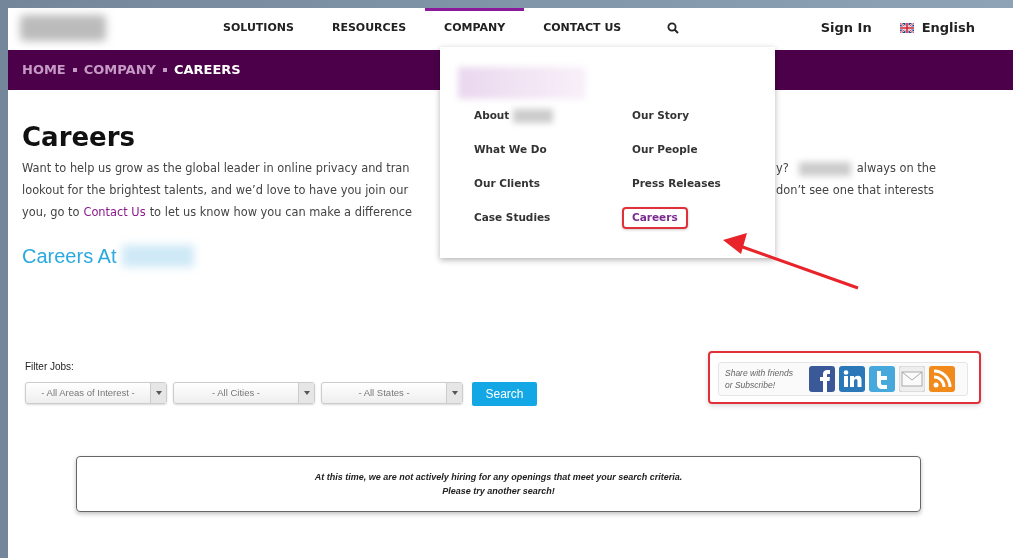 The height and width of the screenshot is (558, 1013). Describe the element at coordinates (855, 190) in the screenshot. I see `paragraph-text: don’t see one that interests` at that location.